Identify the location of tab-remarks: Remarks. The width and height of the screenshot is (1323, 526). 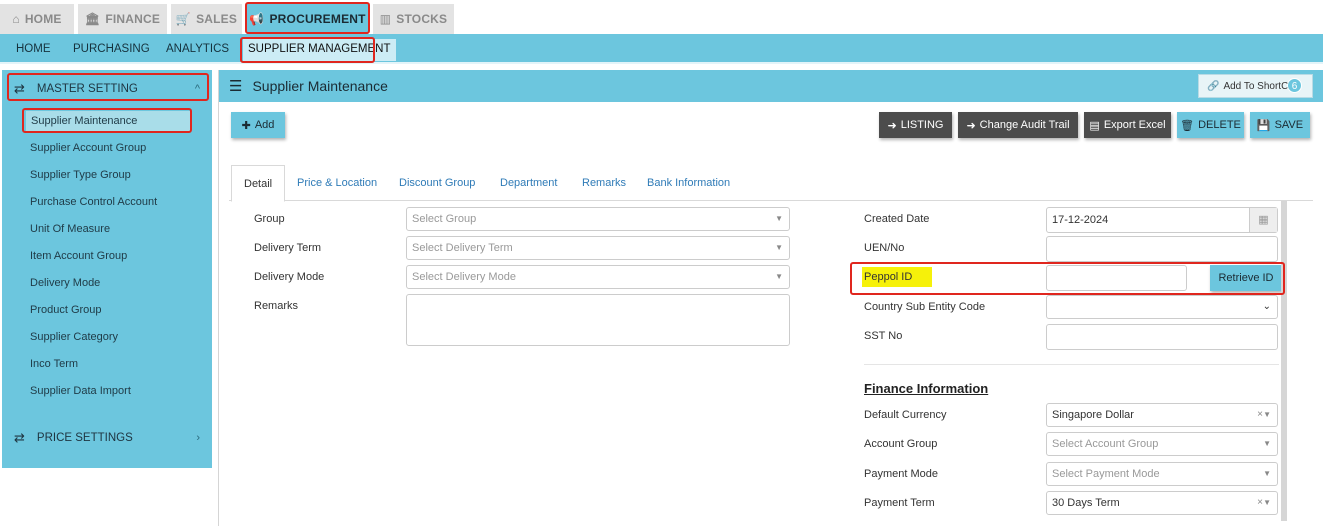
(604, 183).